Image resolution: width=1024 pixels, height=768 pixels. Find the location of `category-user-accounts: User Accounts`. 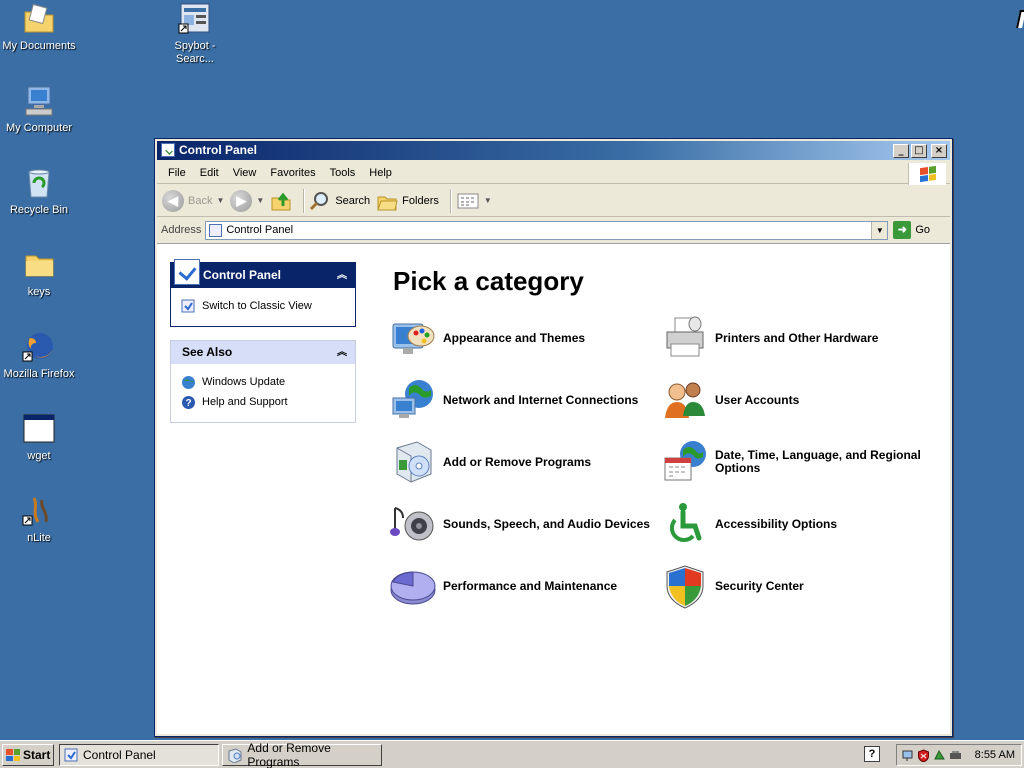

category-user-accounts: User Accounts is located at coordinates (730, 400).